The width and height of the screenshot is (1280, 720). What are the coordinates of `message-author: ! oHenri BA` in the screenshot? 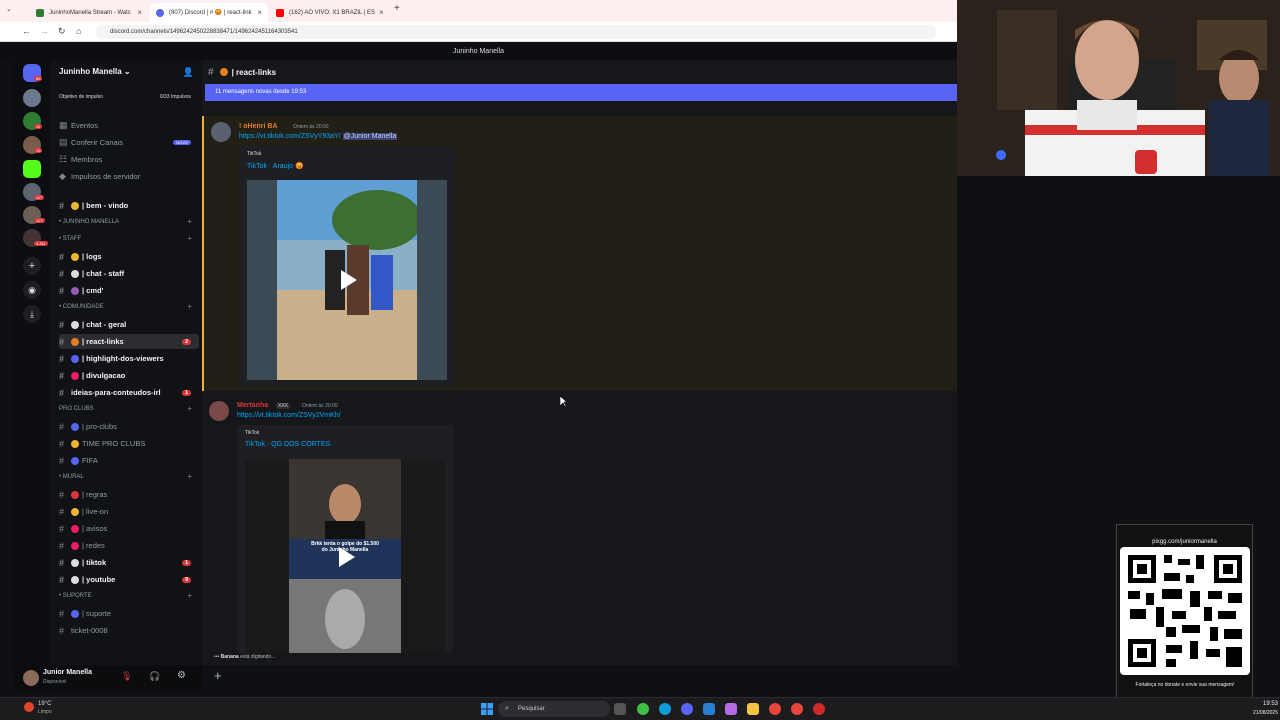 It's located at (258, 126).